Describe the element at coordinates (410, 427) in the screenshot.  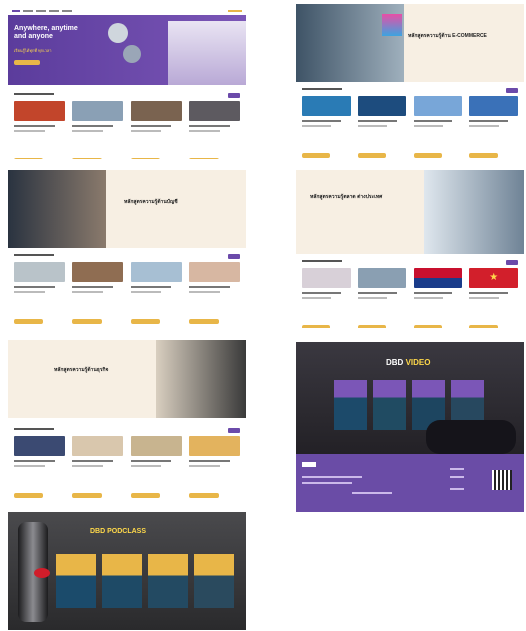
I see `panel-dbd-video: DBD VIDEO` at that location.